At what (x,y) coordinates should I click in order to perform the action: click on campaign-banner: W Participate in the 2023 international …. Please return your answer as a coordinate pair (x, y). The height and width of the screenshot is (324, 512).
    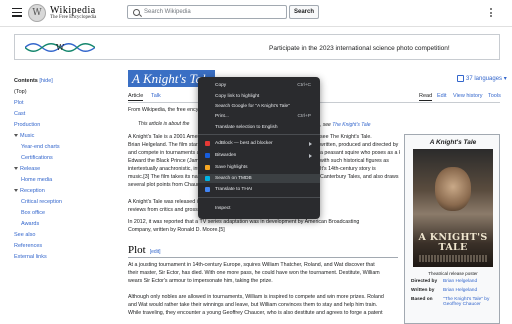
    Looking at the image, I should click on (257, 47).